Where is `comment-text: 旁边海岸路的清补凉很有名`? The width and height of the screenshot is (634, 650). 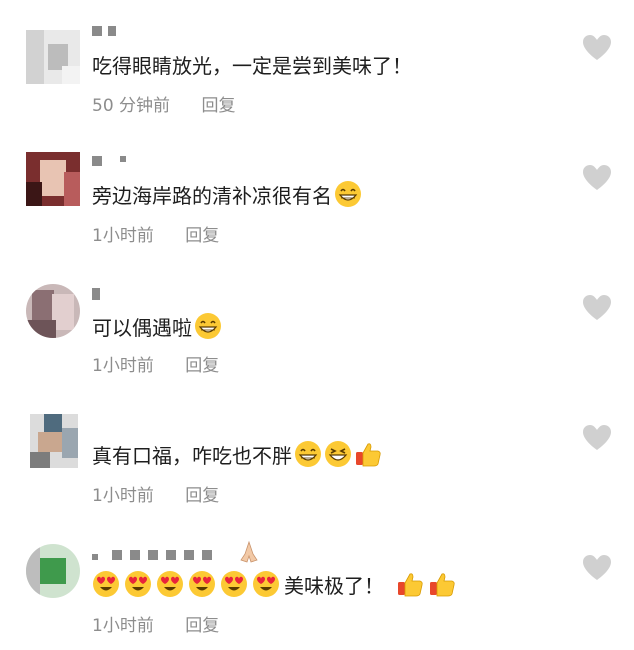
comment-text: 旁边海岸路的清补凉很有名 is located at coordinates (227, 194).